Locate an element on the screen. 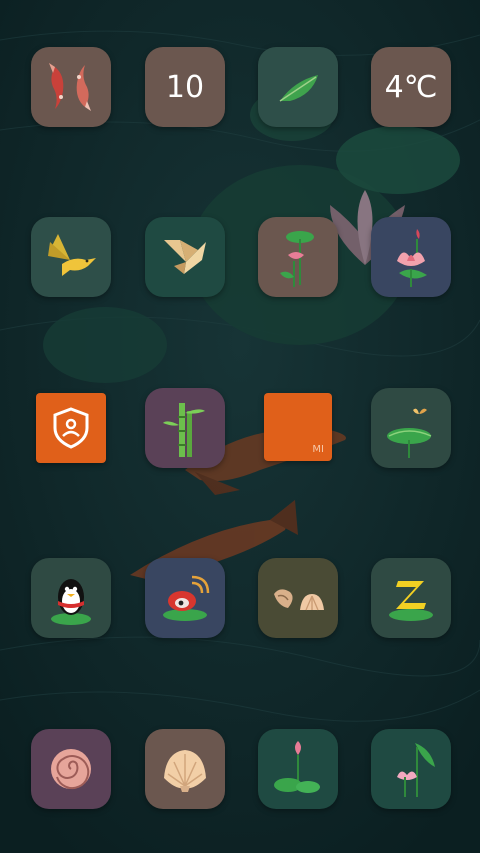 The width and height of the screenshot is (480, 853). spiral-shell-icon is located at coordinates (71, 769).